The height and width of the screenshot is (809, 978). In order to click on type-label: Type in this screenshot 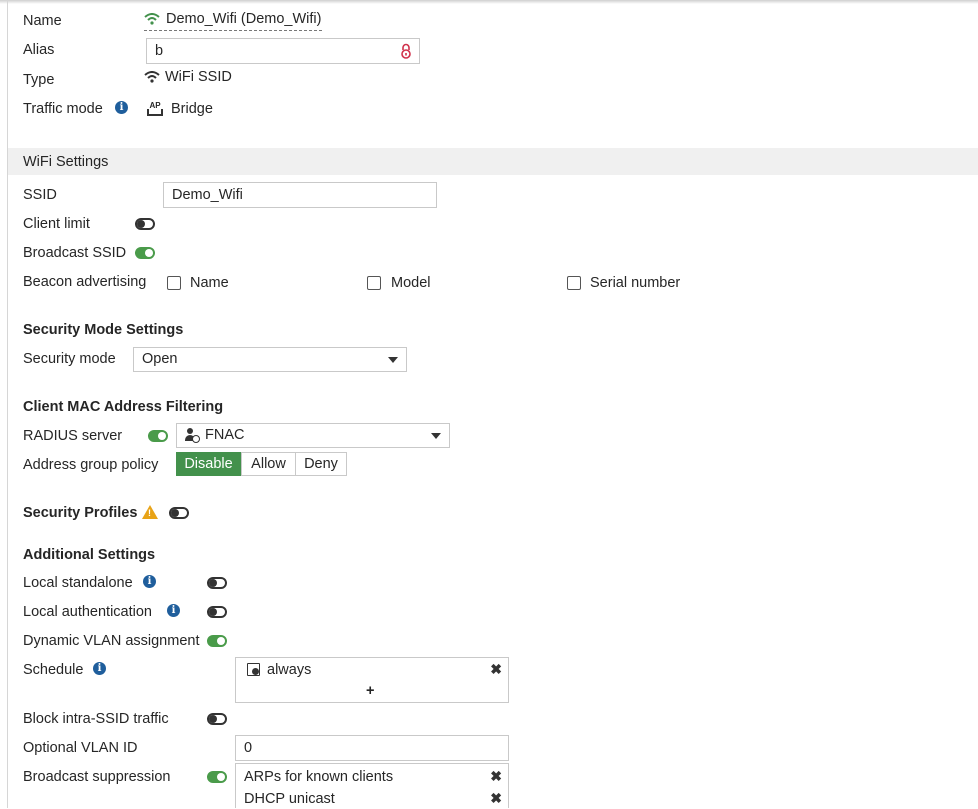, I will do `click(39, 80)`.